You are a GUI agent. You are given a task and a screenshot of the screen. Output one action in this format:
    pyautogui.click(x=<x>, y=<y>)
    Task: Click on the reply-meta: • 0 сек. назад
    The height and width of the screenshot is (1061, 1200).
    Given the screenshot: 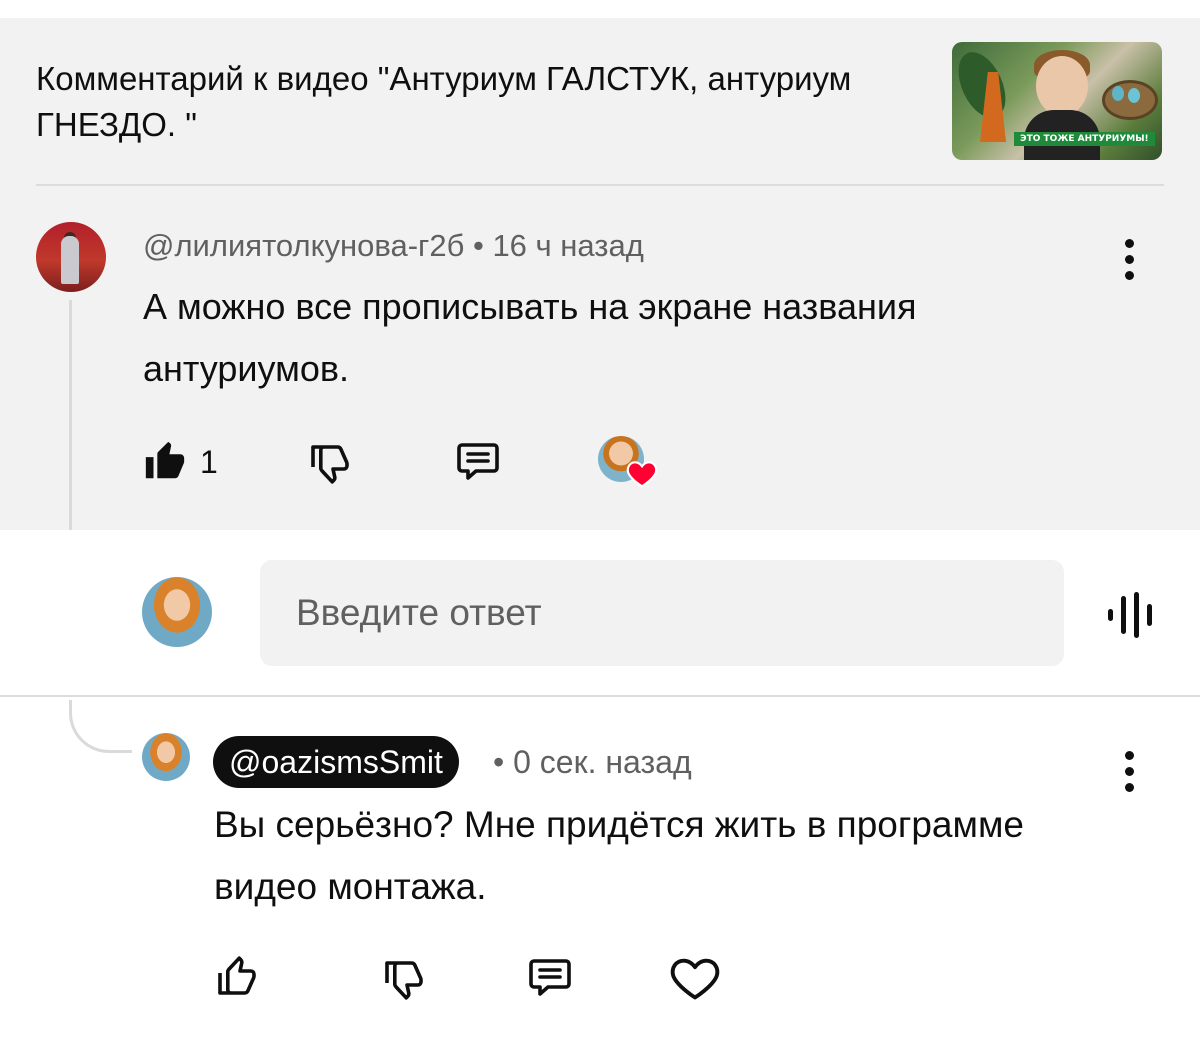 What is the action you would take?
    pyautogui.click(x=592, y=762)
    